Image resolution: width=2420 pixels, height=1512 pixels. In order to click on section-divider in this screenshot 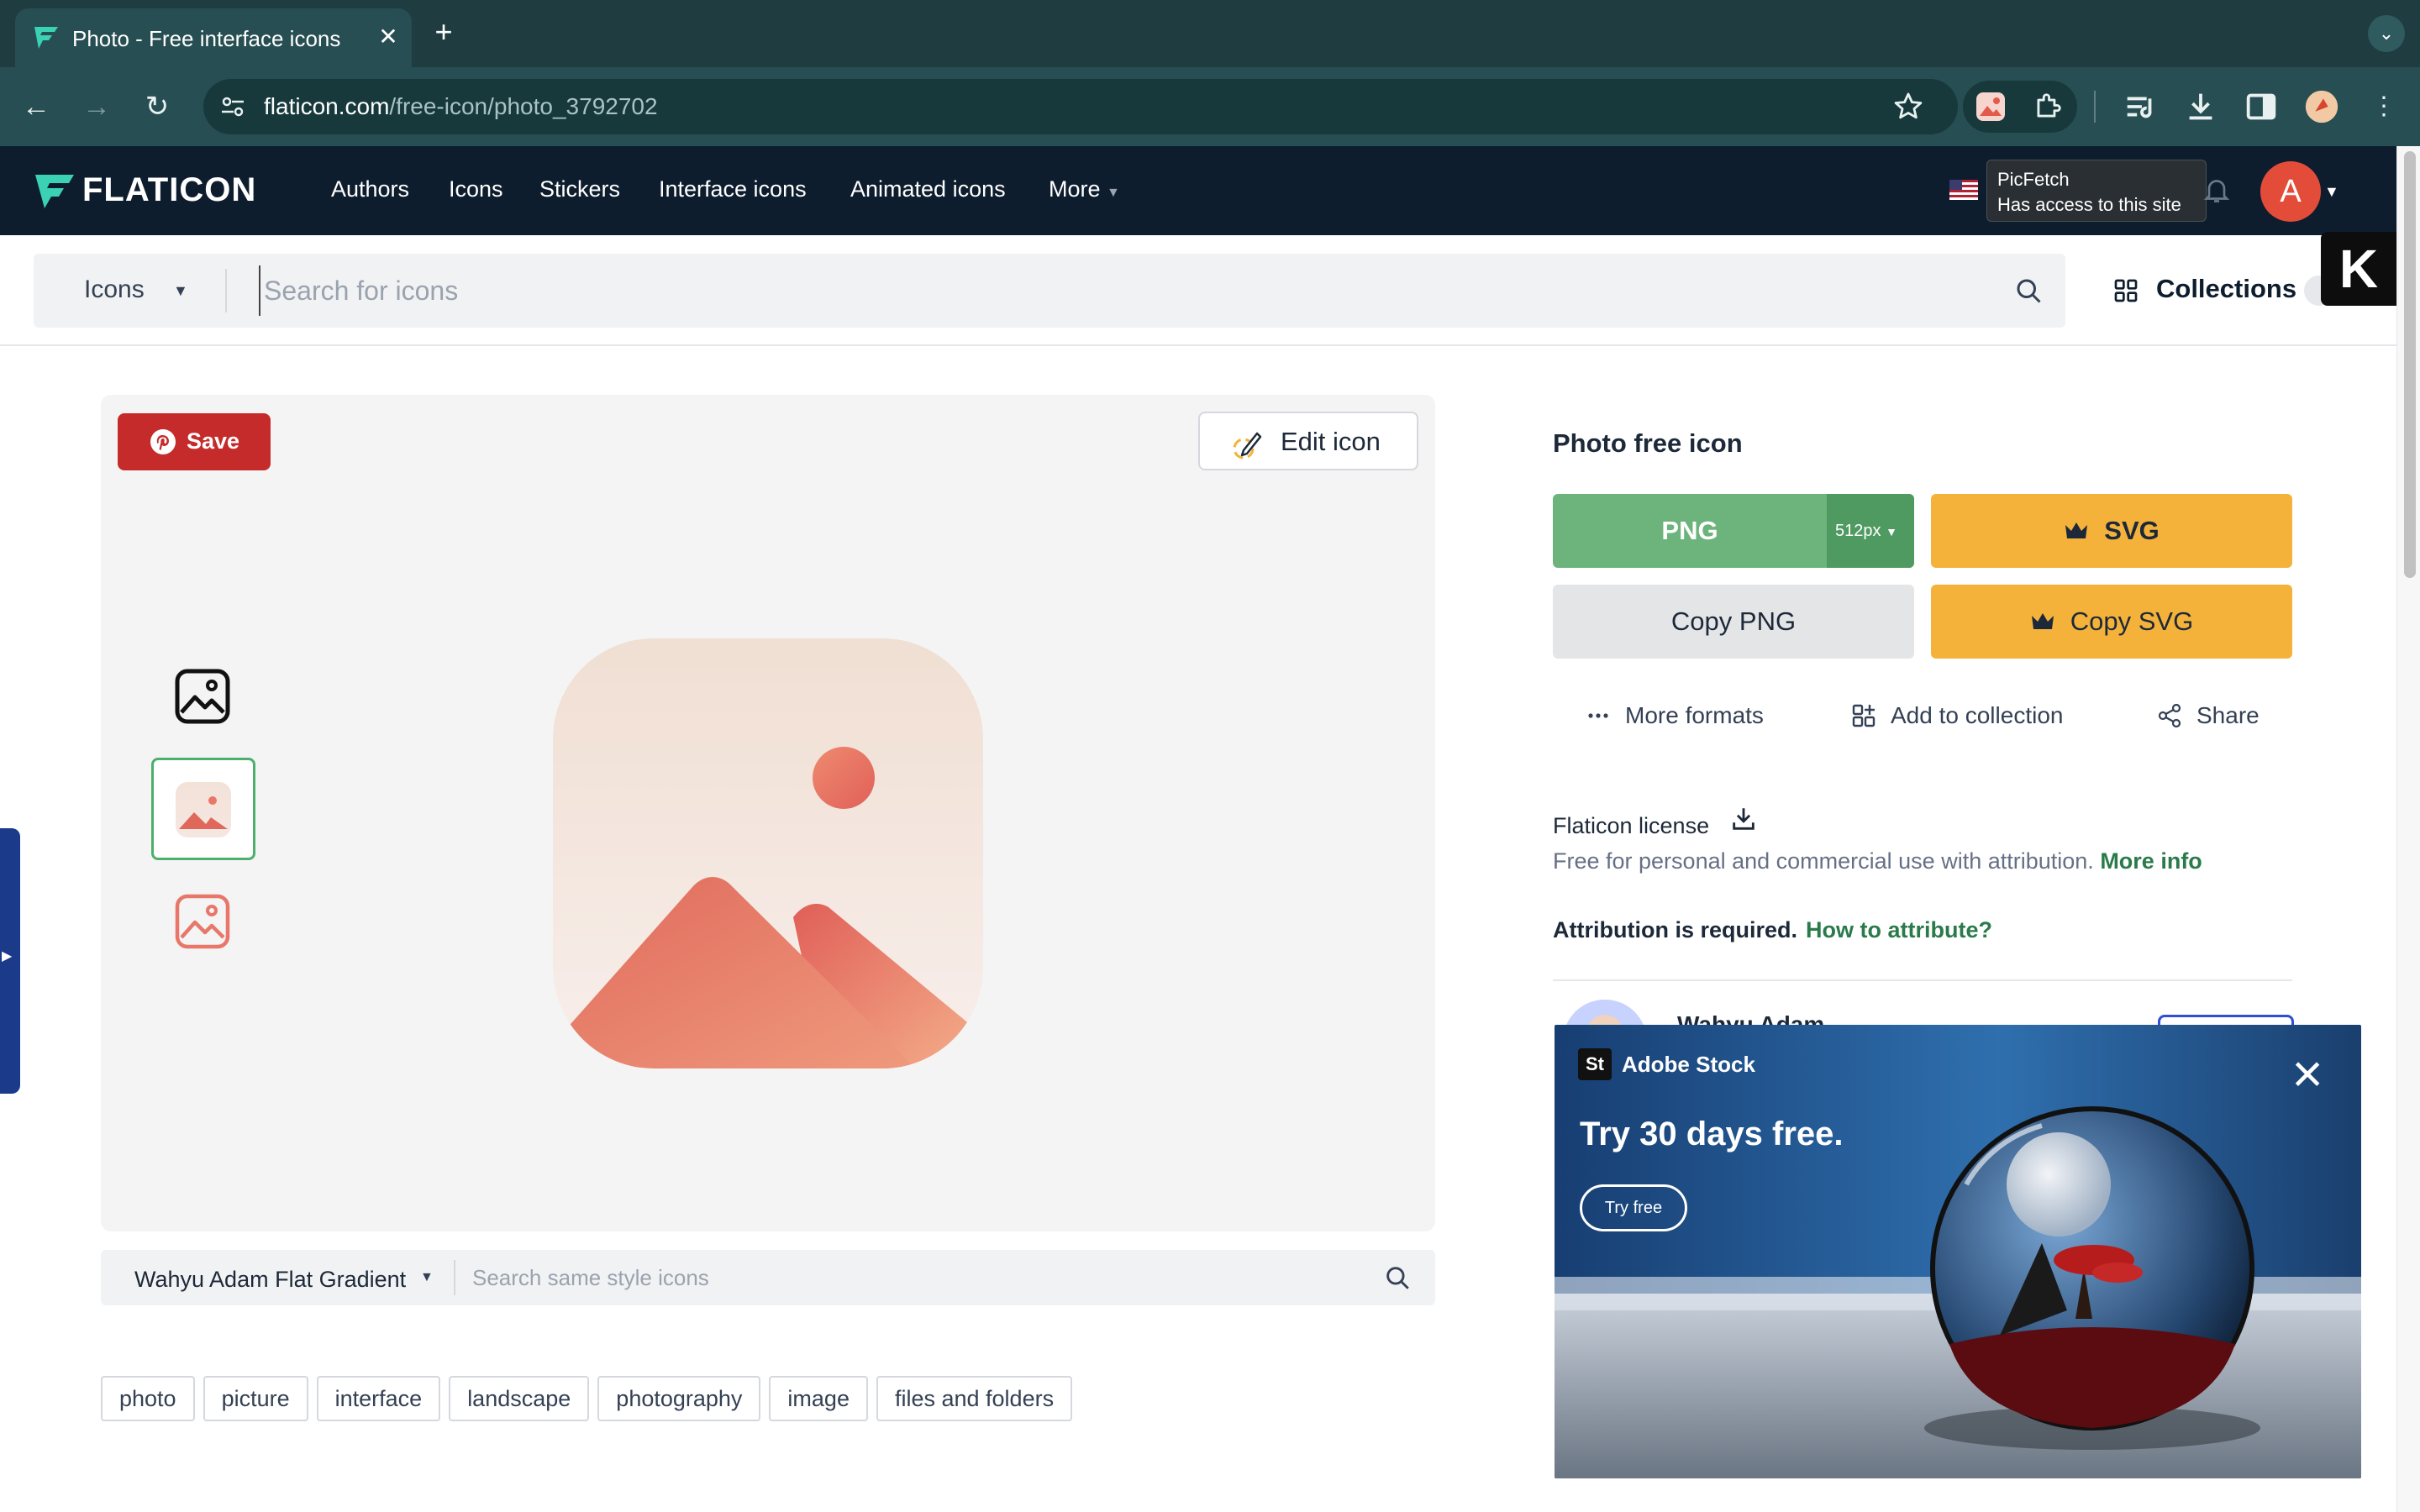, I will do `click(1922, 980)`.